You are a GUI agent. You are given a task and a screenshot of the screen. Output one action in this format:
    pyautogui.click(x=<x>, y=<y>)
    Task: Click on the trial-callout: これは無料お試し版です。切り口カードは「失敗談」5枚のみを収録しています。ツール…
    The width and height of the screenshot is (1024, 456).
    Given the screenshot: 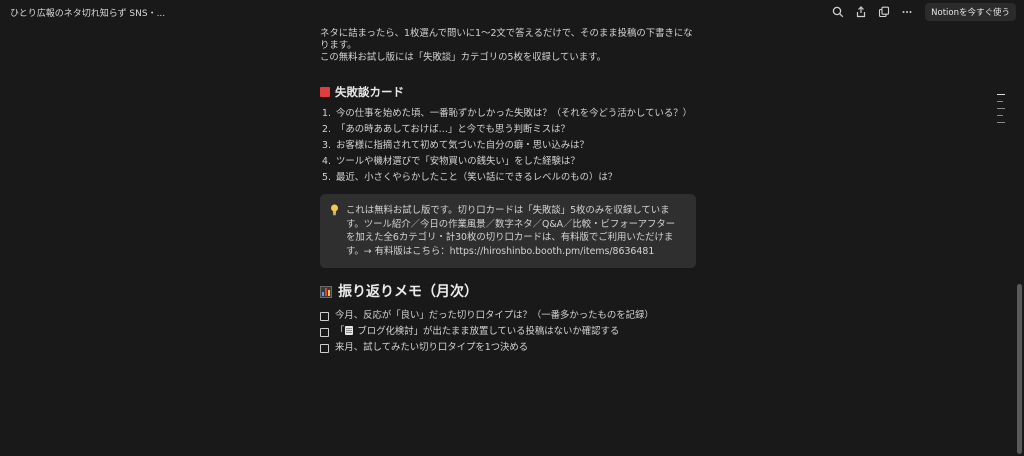 What is the action you would take?
    pyautogui.click(x=508, y=231)
    